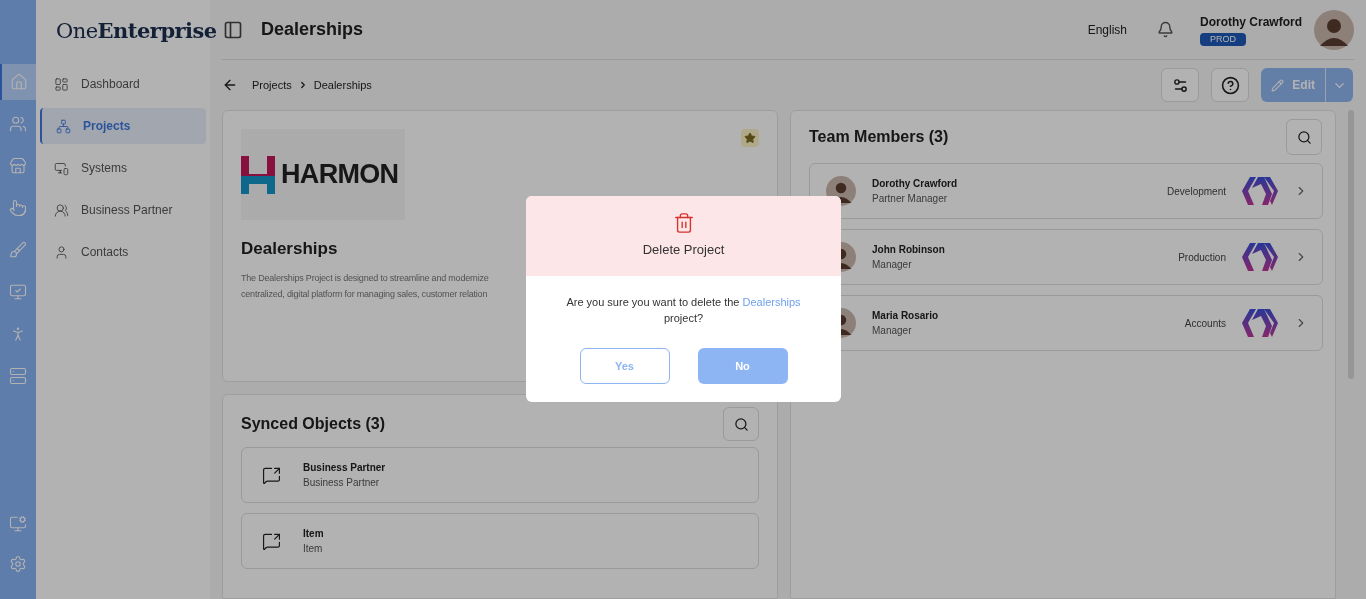 The width and height of the screenshot is (1366, 599). What do you see at coordinates (61, 84) in the screenshot?
I see `dashboard-icon` at bounding box center [61, 84].